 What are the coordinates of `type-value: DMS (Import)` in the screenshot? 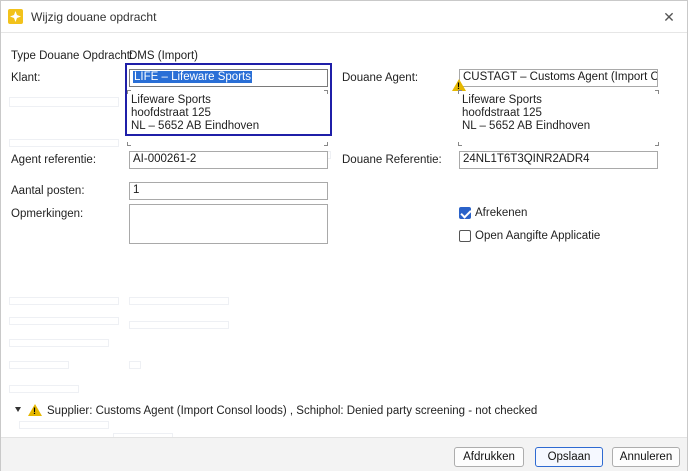 It's located at (163, 56).